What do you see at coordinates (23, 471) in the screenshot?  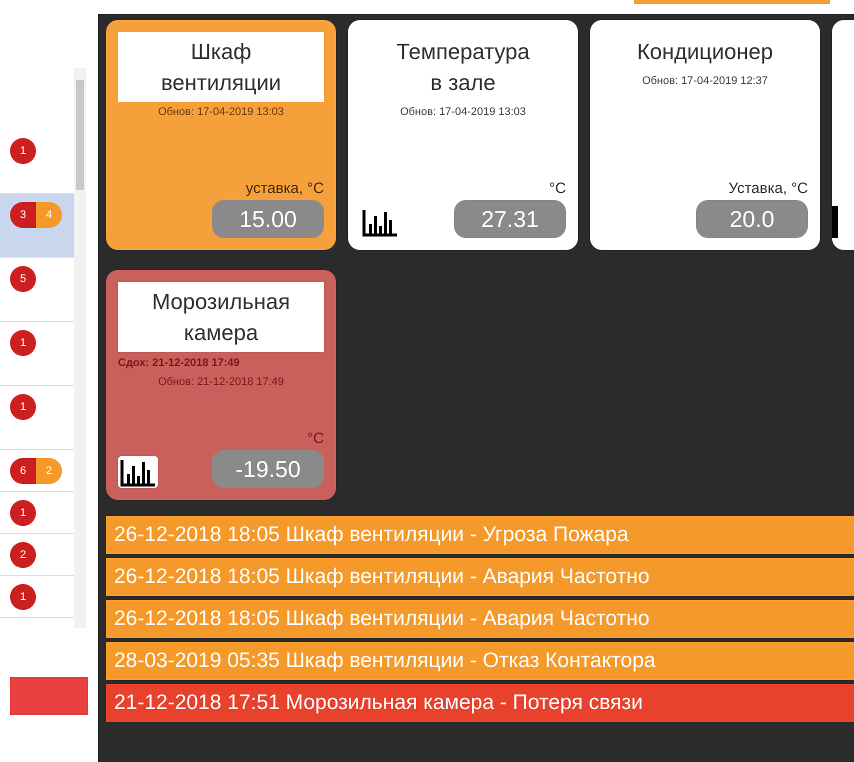 I see `count-badge: 6` at bounding box center [23, 471].